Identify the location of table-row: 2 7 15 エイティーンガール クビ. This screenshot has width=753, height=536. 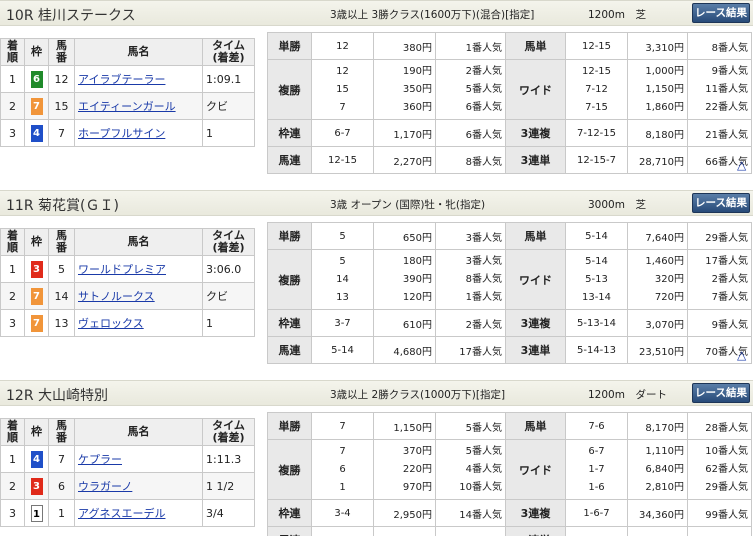
(127, 106).